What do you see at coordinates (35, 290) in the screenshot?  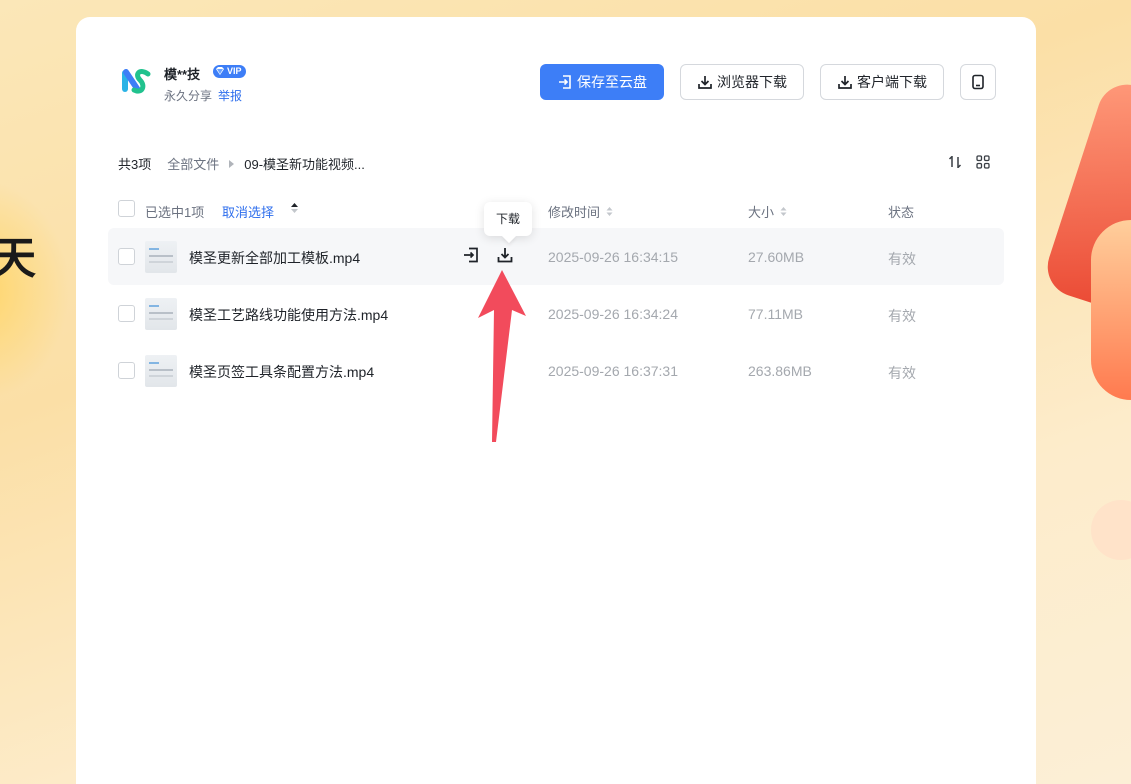 I see `background-glow` at bounding box center [35, 290].